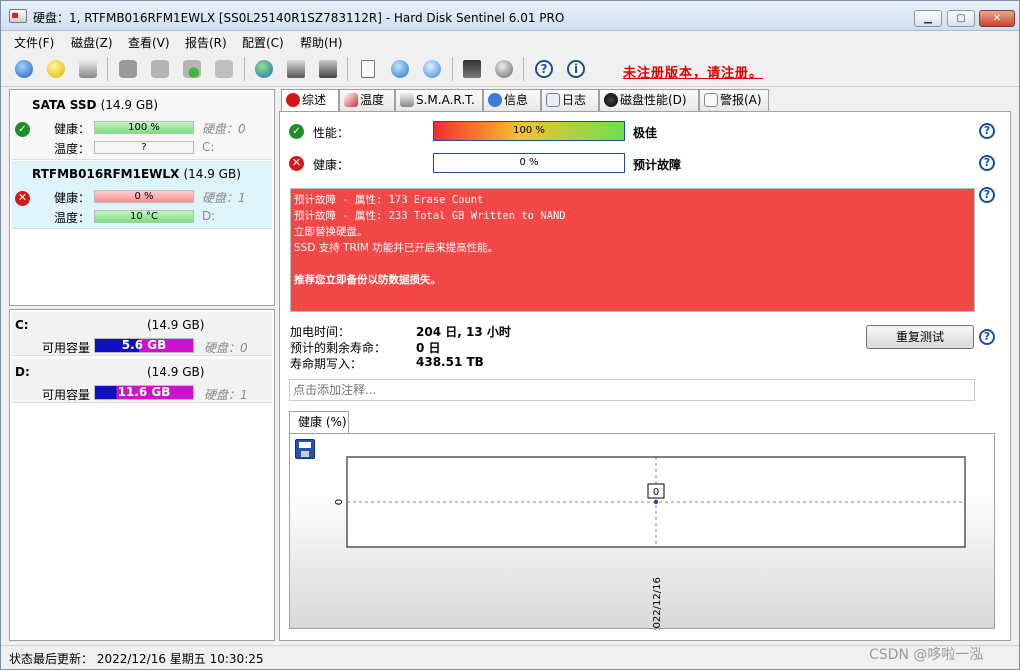 This screenshot has width=1020, height=670. Describe the element at coordinates (160, 69) in the screenshot. I see `network-add-icon` at that location.